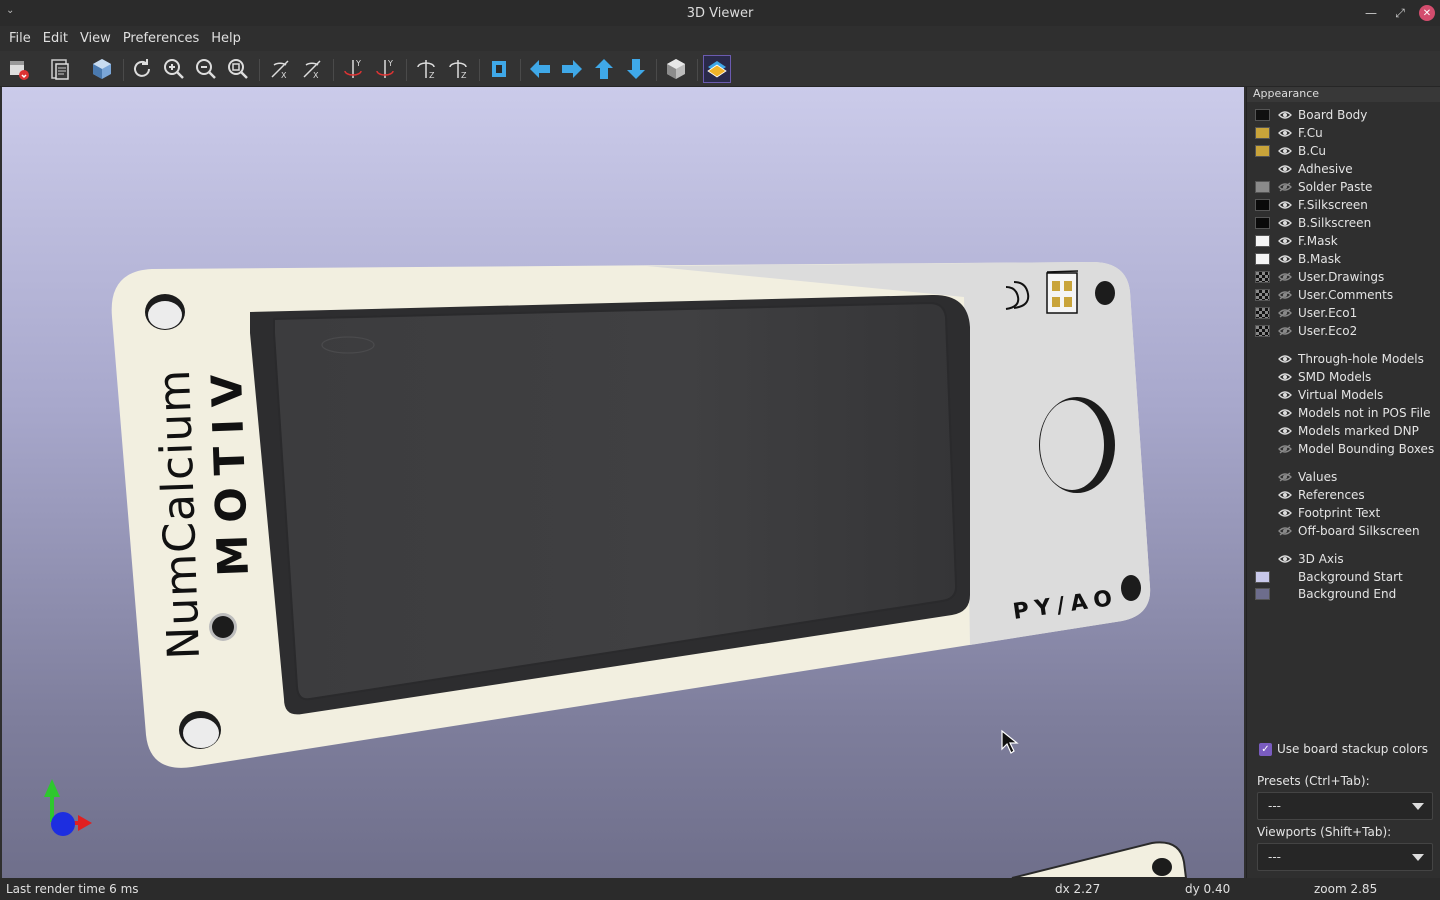  Describe the element at coordinates (1317, 513) in the screenshot. I see `layer-row: Footprint Text` at that location.